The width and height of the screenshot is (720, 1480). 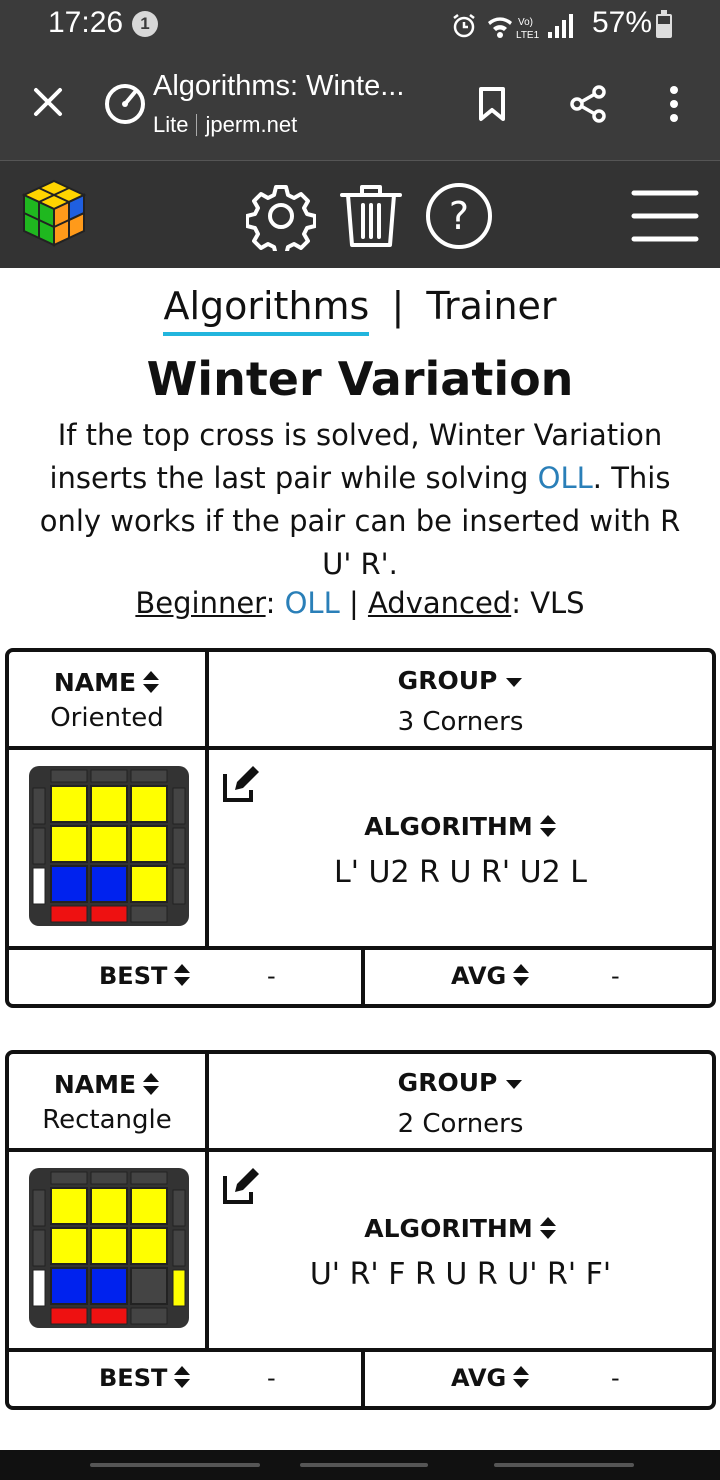 What do you see at coordinates (107, 1120) in the screenshot?
I see `case-name: Rectangle` at bounding box center [107, 1120].